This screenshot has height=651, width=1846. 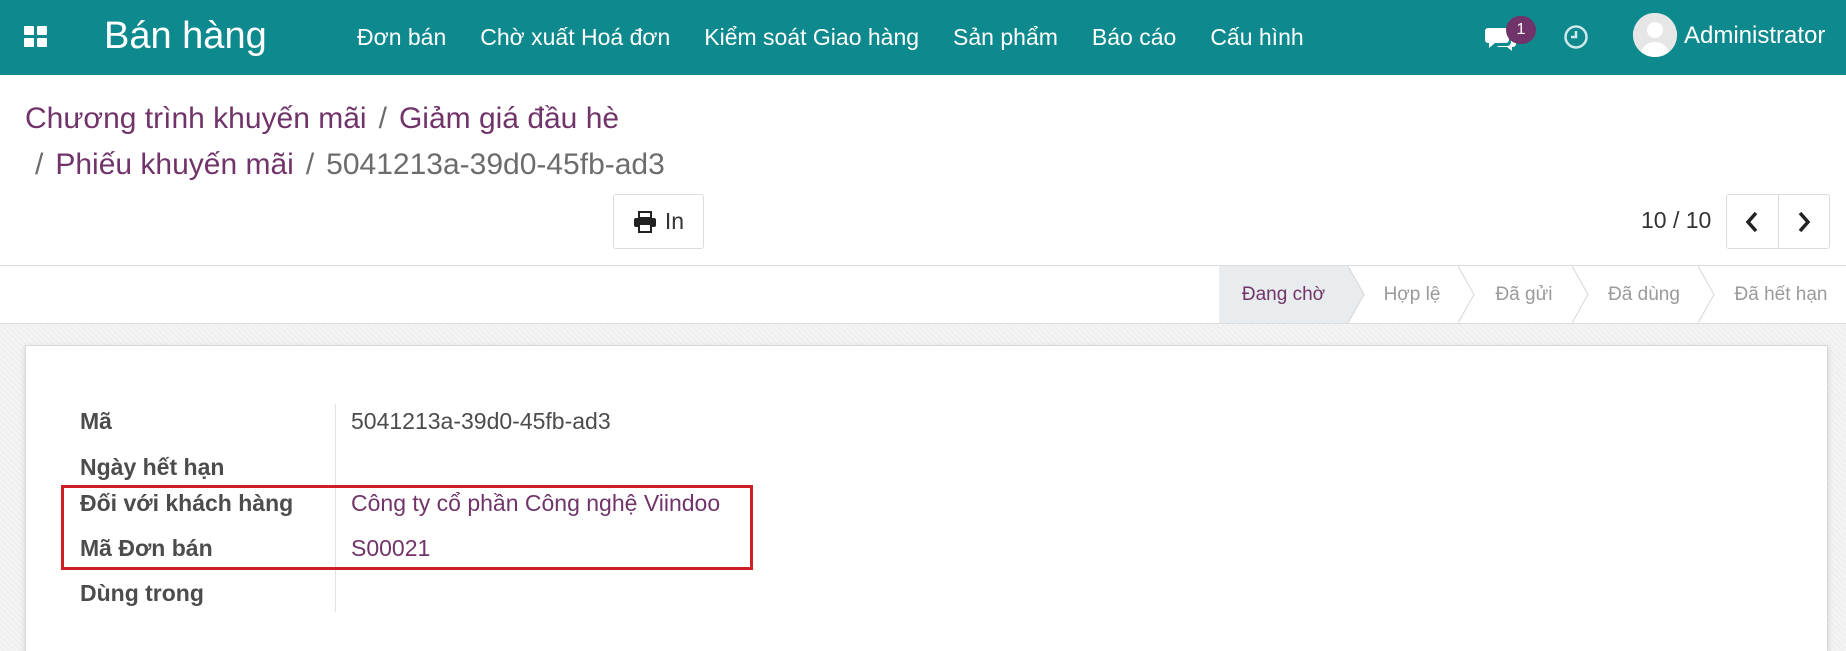 What do you see at coordinates (1134, 37) in the screenshot?
I see `menu-item-reporting: Báo cáo` at bounding box center [1134, 37].